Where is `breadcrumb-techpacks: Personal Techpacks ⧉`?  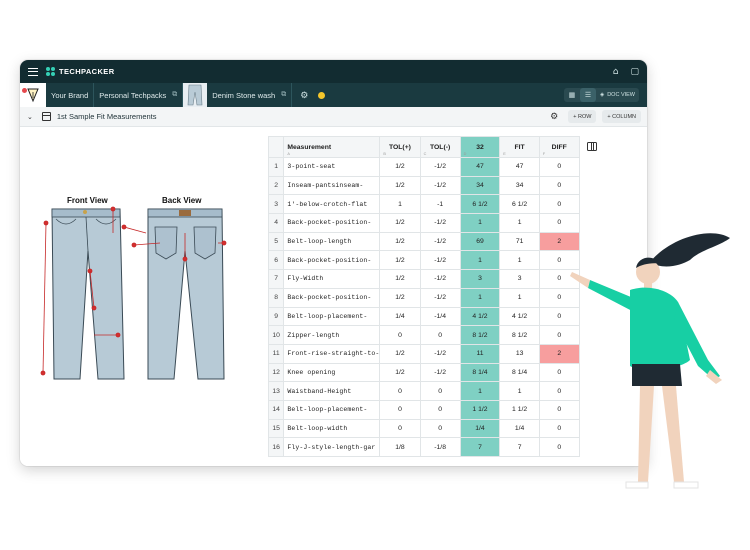
breadcrumb-techpacks: Personal Techpacks ⧉ is located at coordinates (139, 95).